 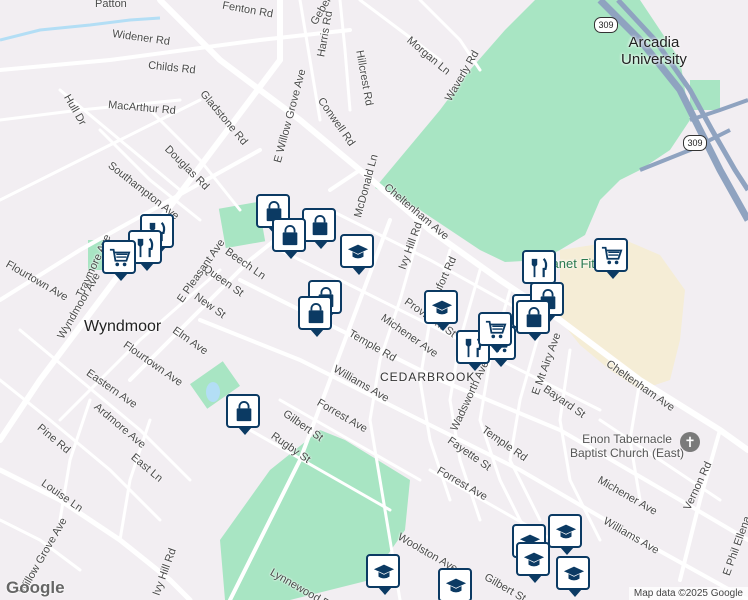 I want to click on map-attribution: Map data ©2025 Google, so click(x=688, y=593).